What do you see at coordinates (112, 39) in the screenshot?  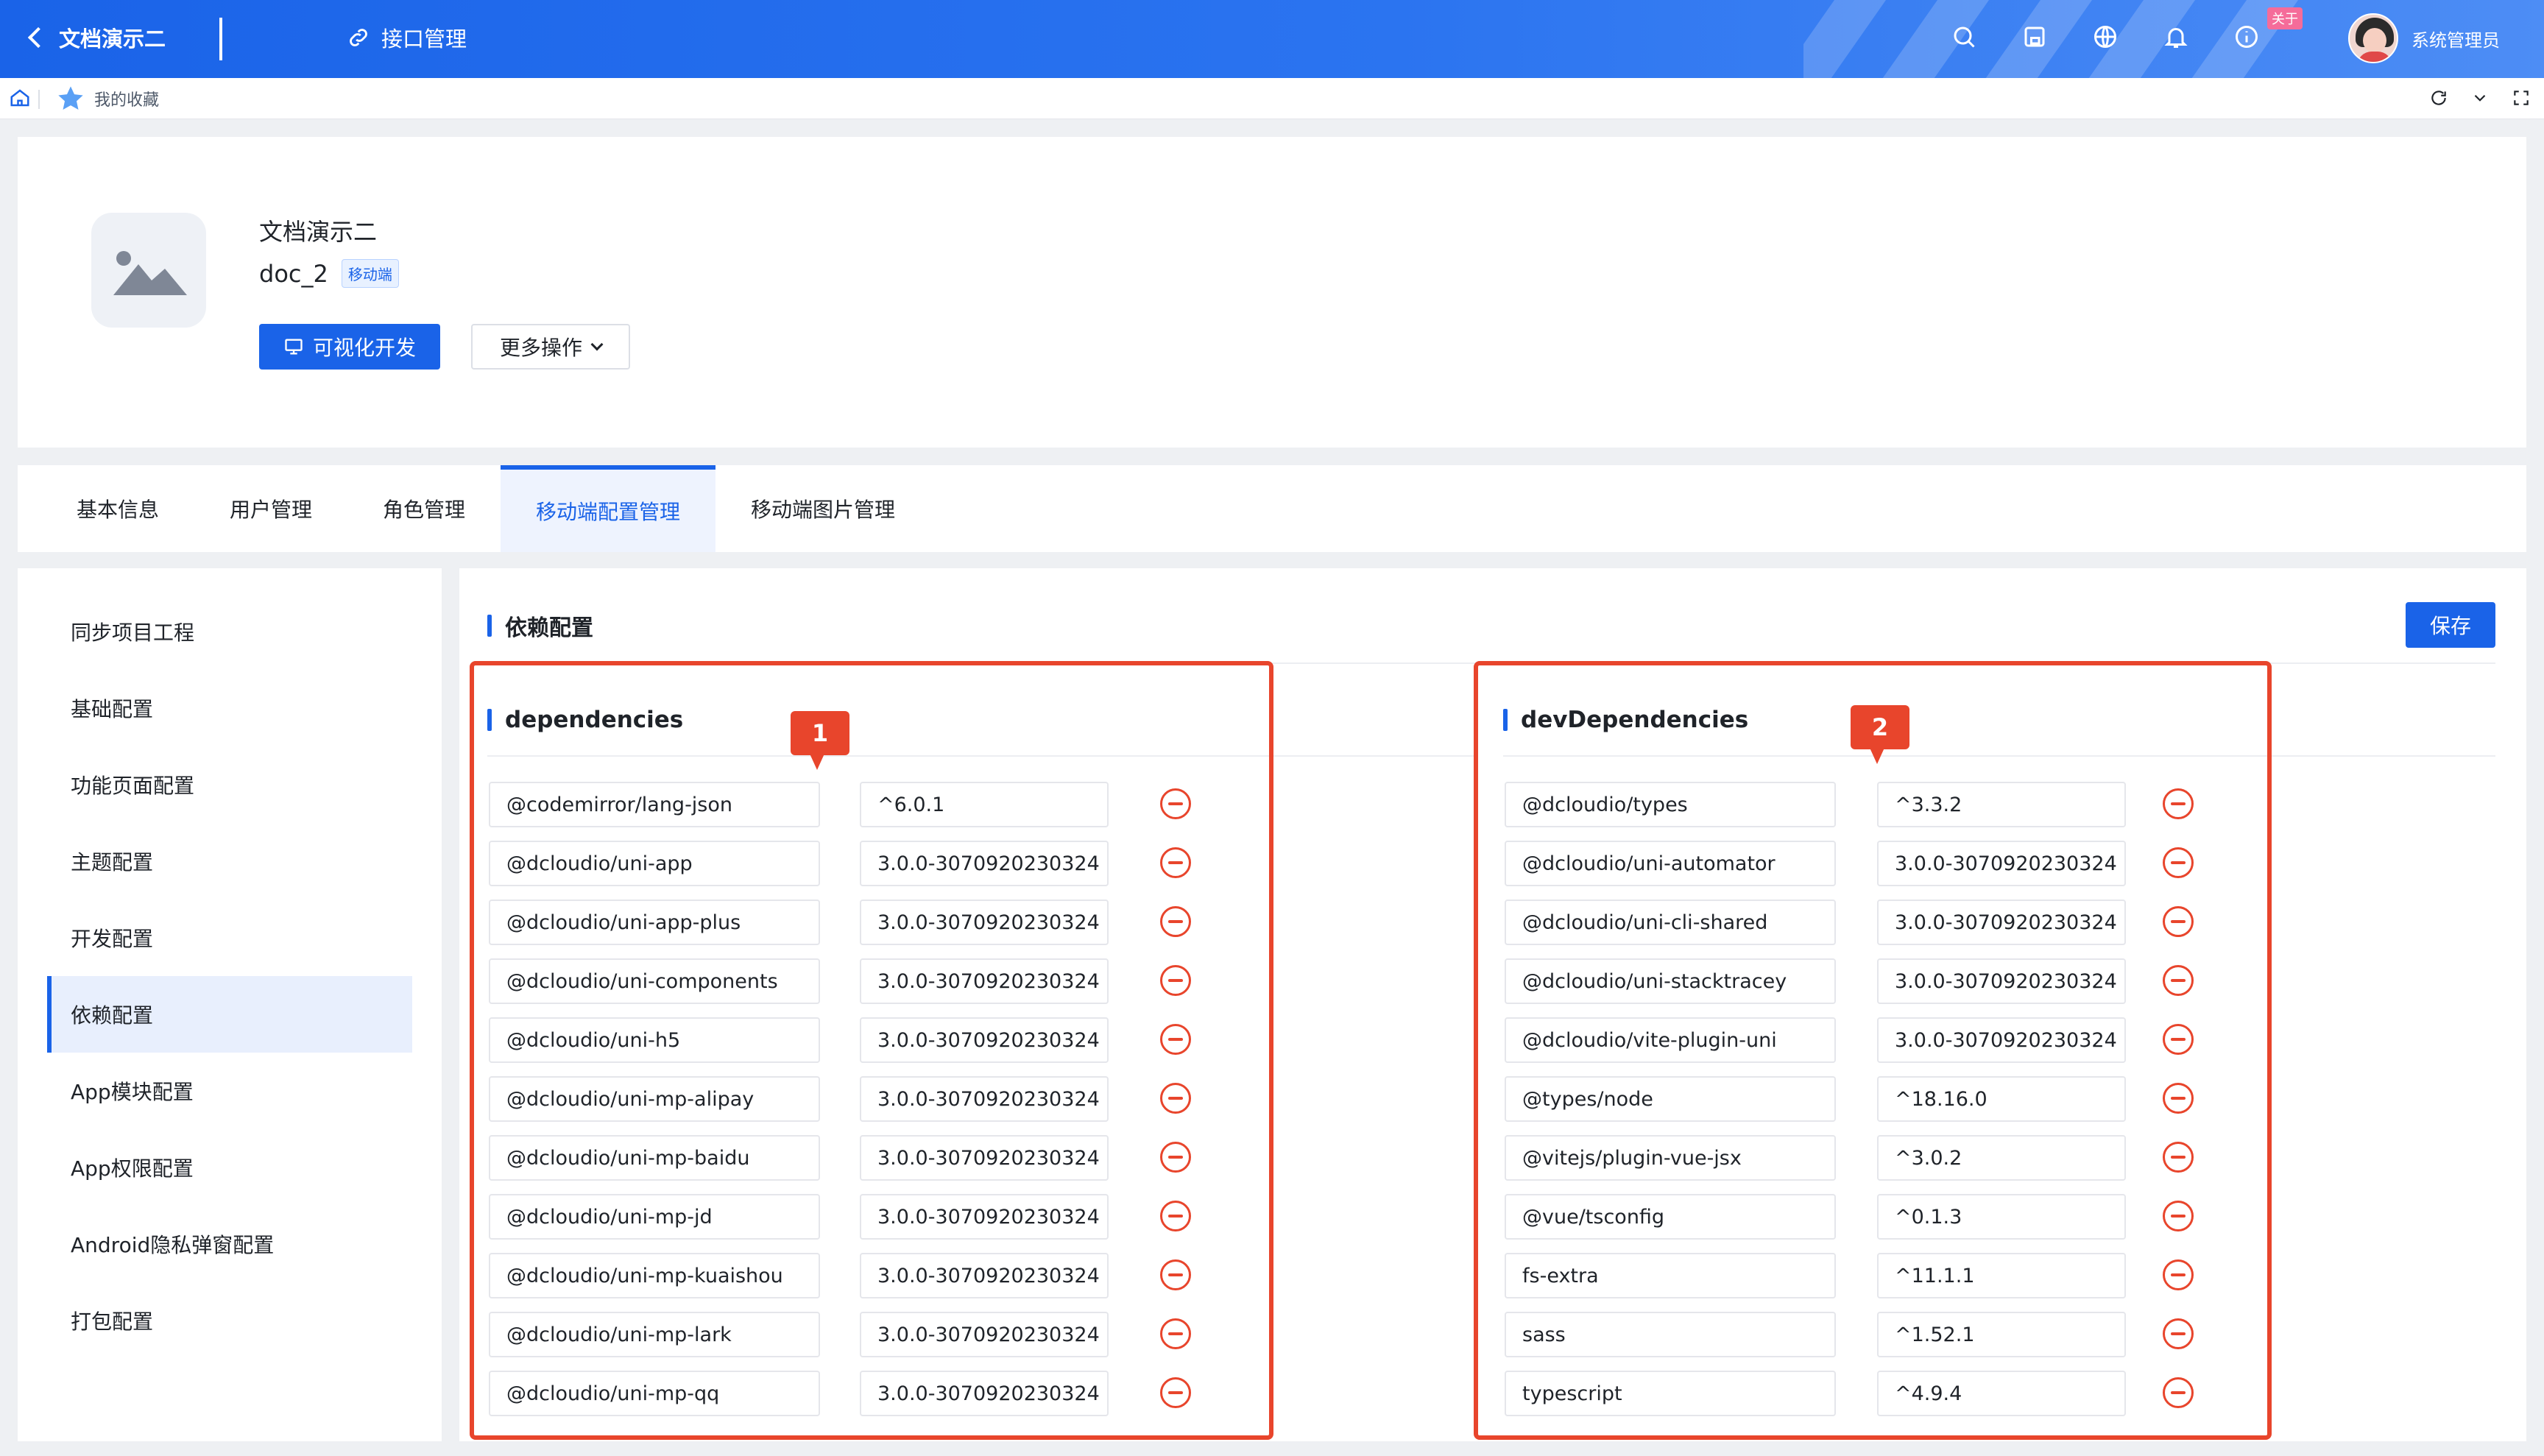 I see `app-title: 文档演示二` at bounding box center [112, 39].